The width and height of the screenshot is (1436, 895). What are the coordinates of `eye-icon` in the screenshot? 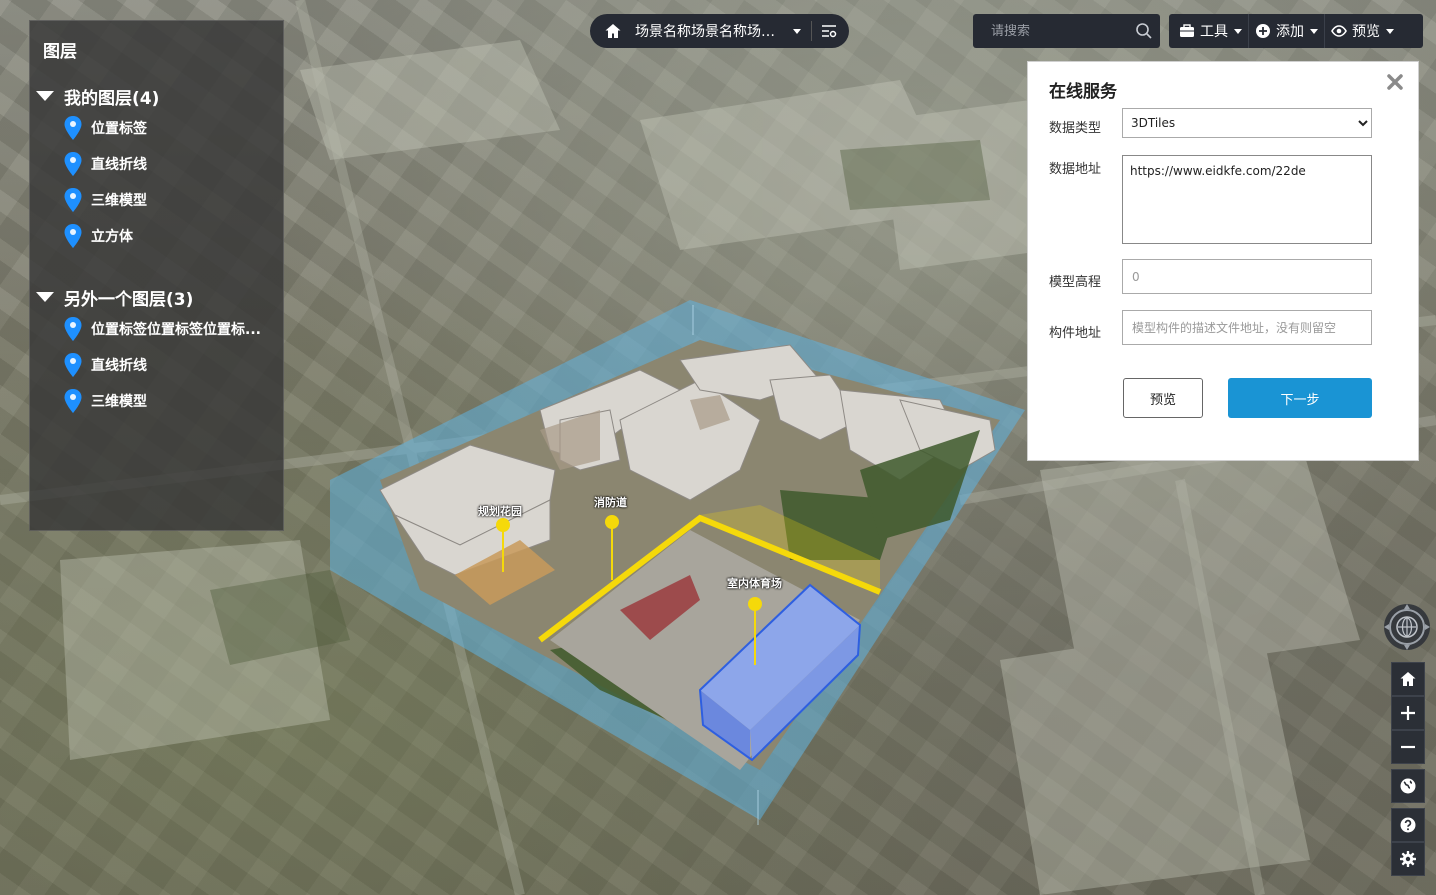 It's located at (1339, 31).